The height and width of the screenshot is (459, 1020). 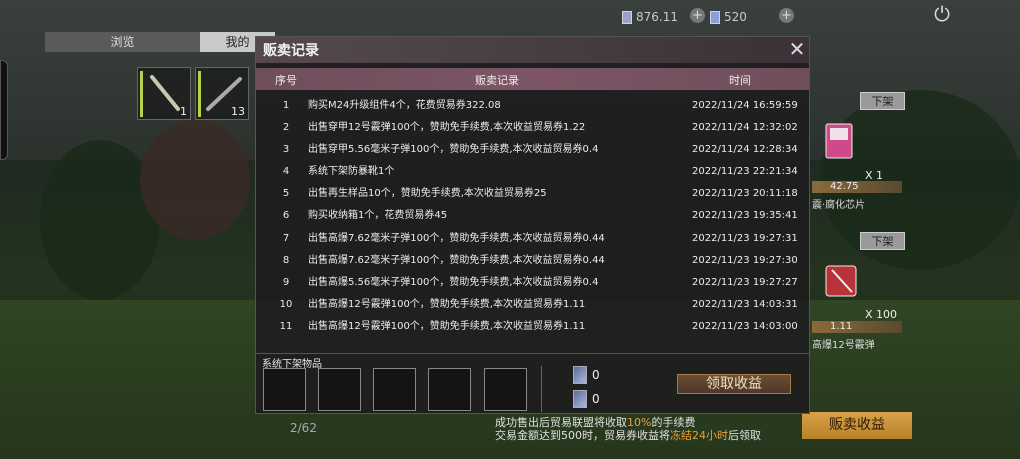 I want to click on chip-item-icon, so click(x=843, y=141).